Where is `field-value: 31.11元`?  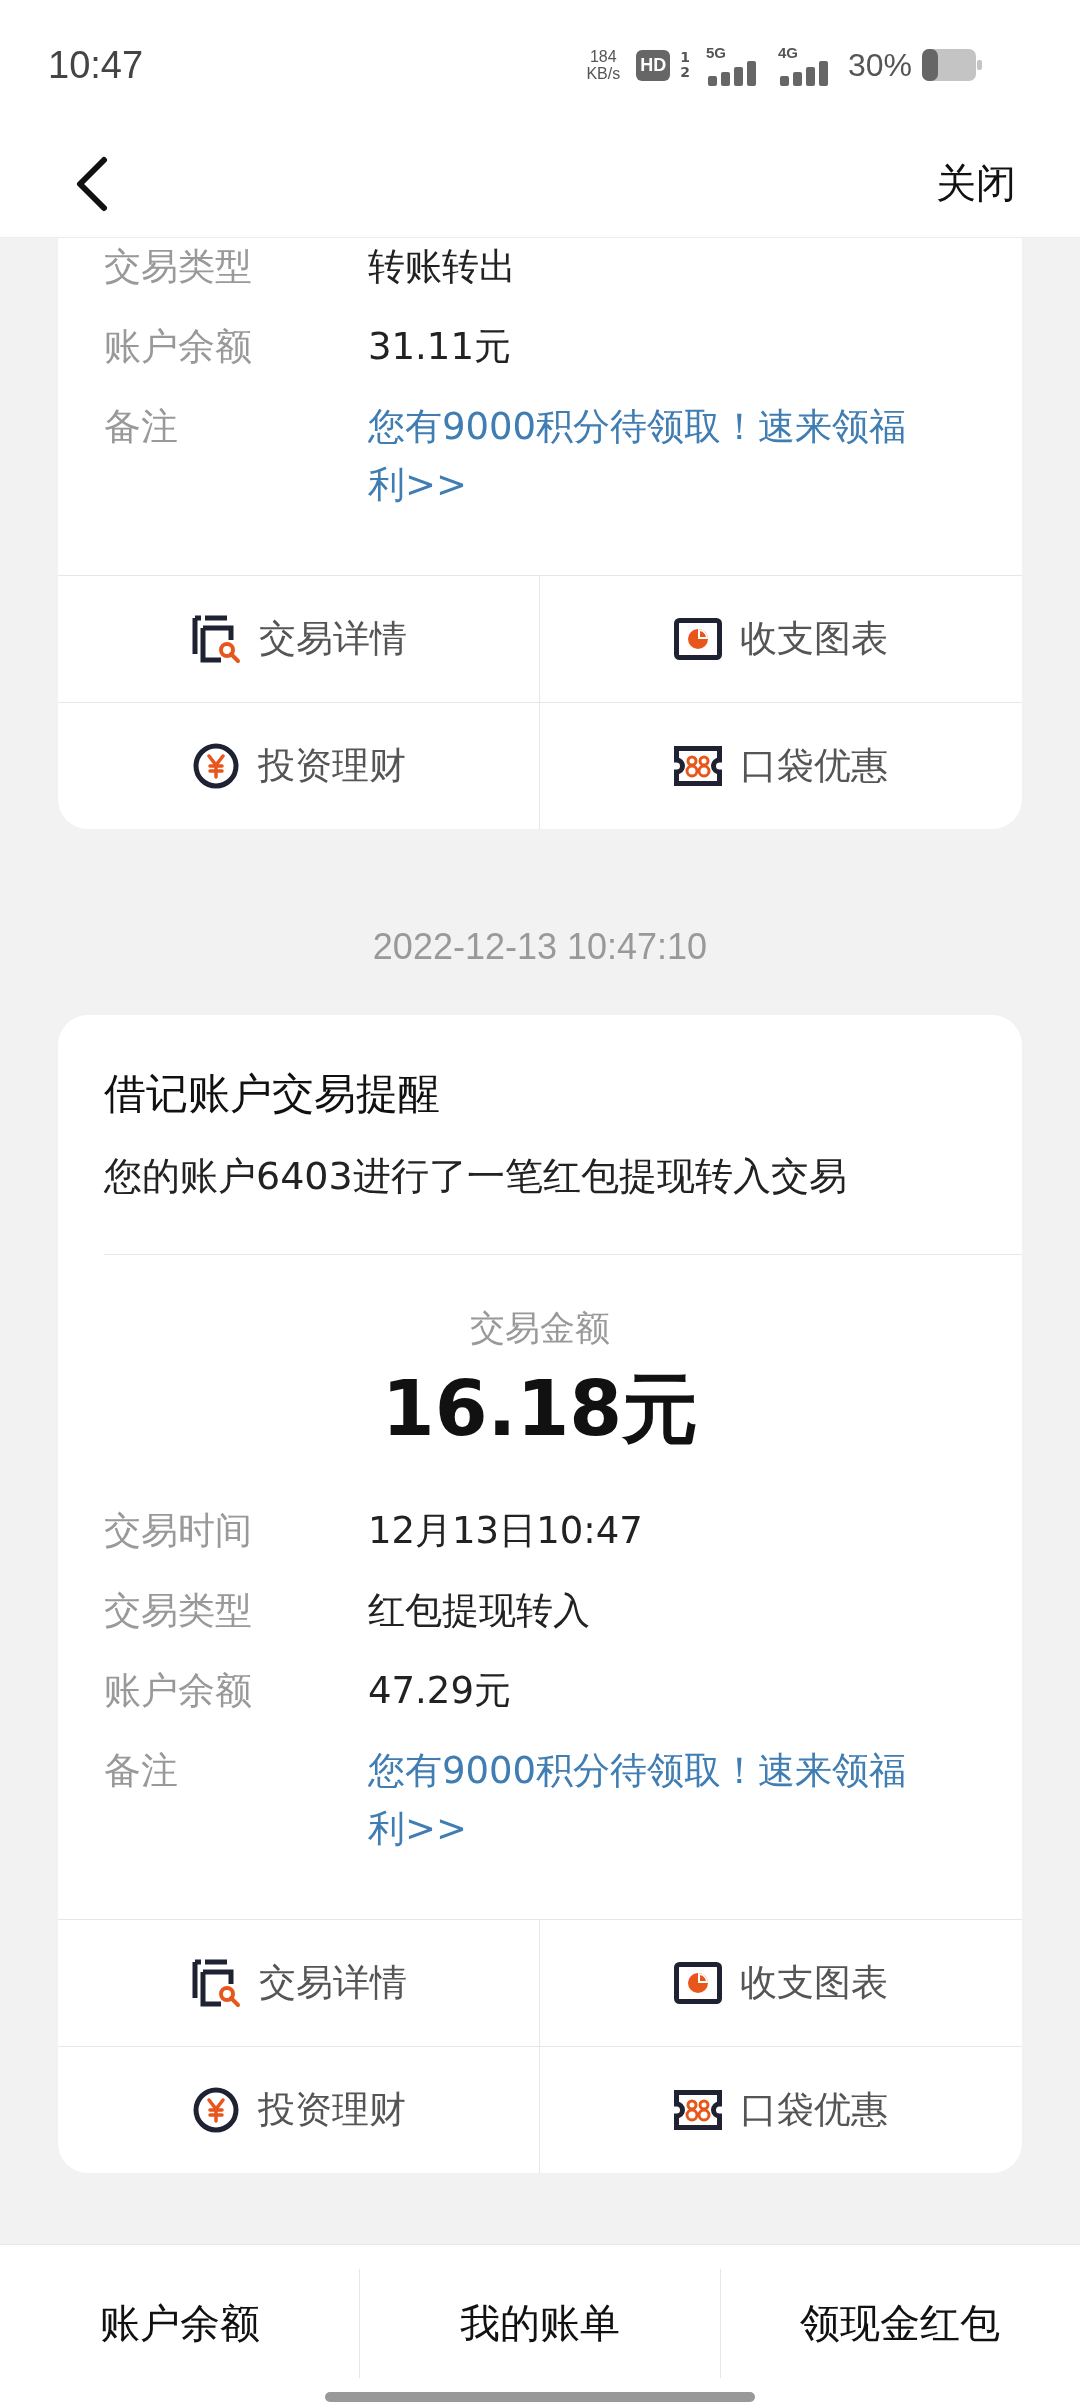 field-value: 31.11元 is located at coordinates (440, 347).